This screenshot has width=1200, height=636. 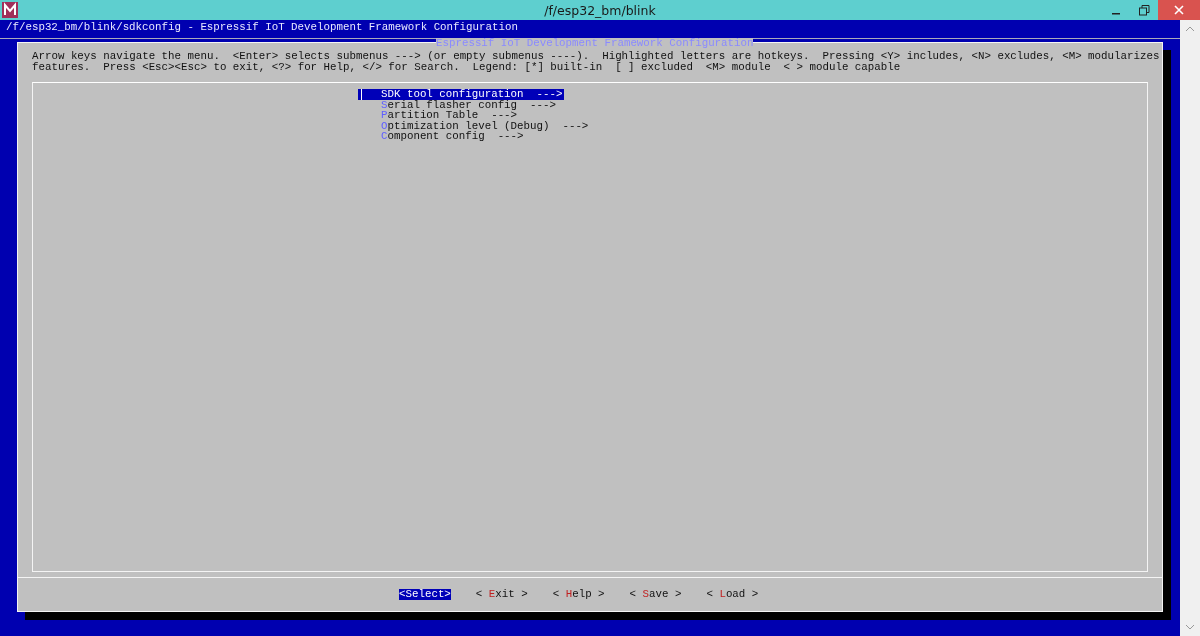 What do you see at coordinates (474, 125) in the screenshot?
I see `menu-item: Optimization level (Debug) --->` at bounding box center [474, 125].